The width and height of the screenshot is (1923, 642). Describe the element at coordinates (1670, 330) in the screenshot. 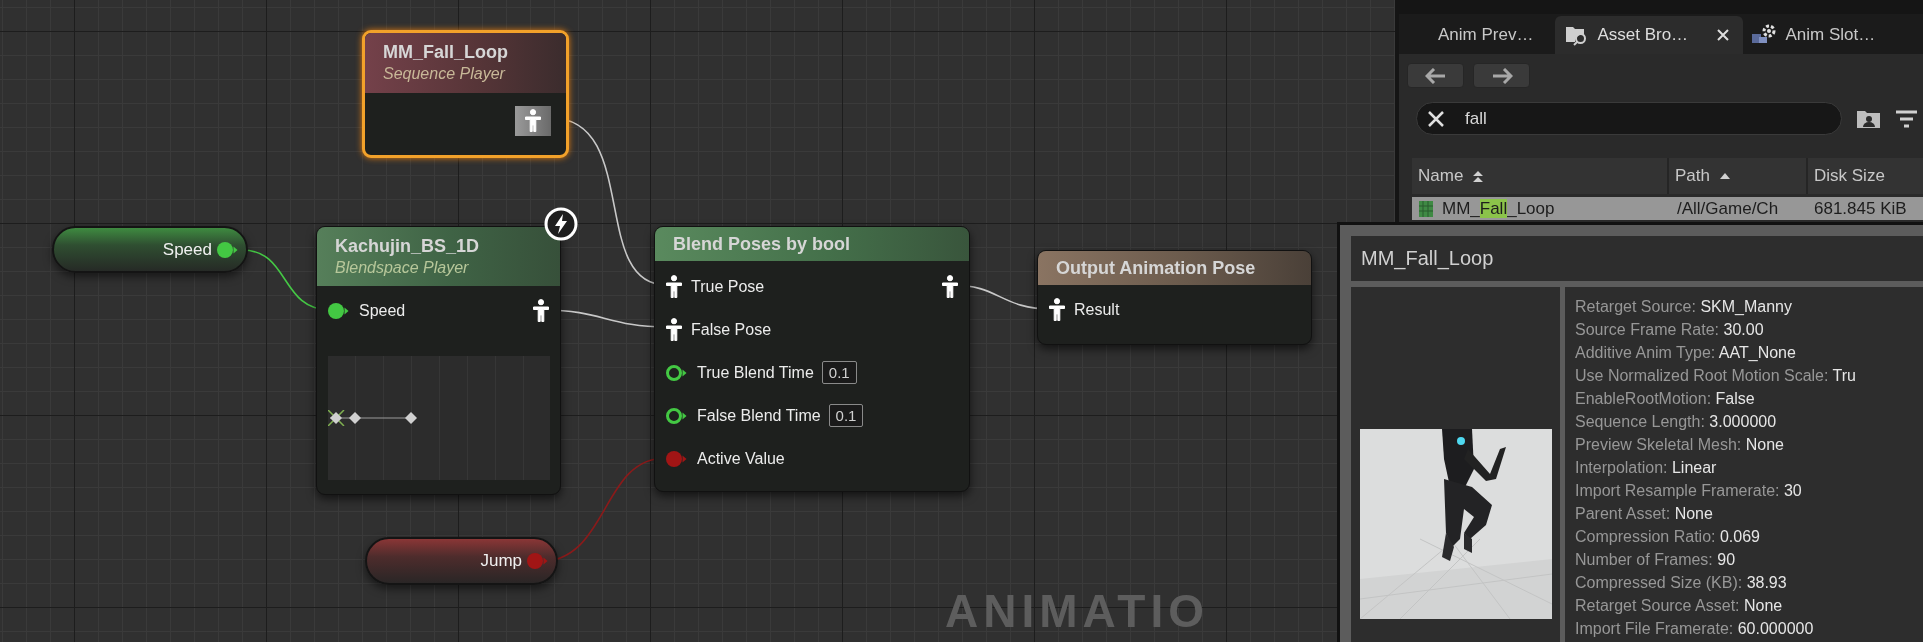

I see `property-line: Source Frame Rate: 30.00` at that location.